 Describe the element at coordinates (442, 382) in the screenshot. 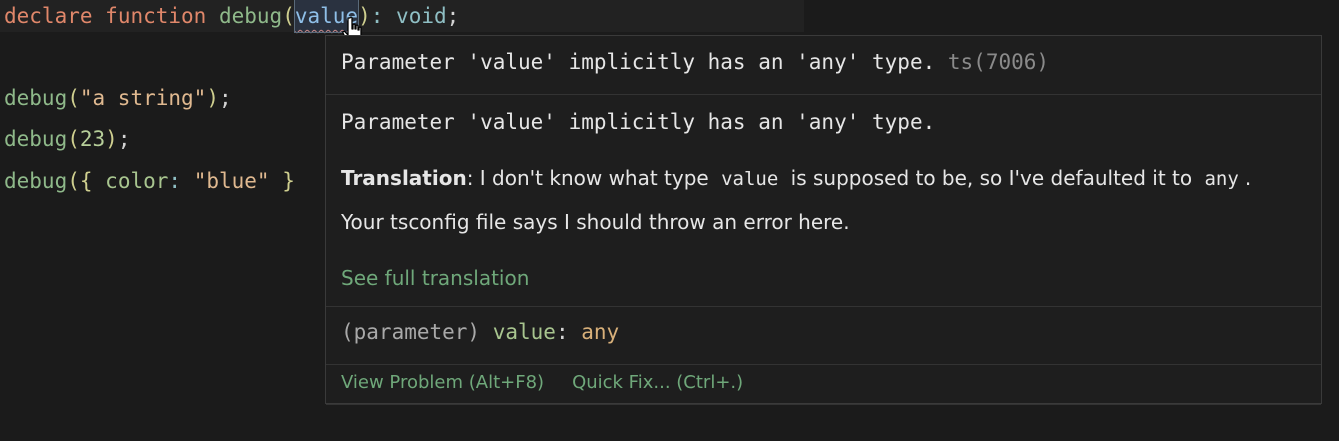

I see `view-problem-link: View Problem (Alt+F8)` at that location.